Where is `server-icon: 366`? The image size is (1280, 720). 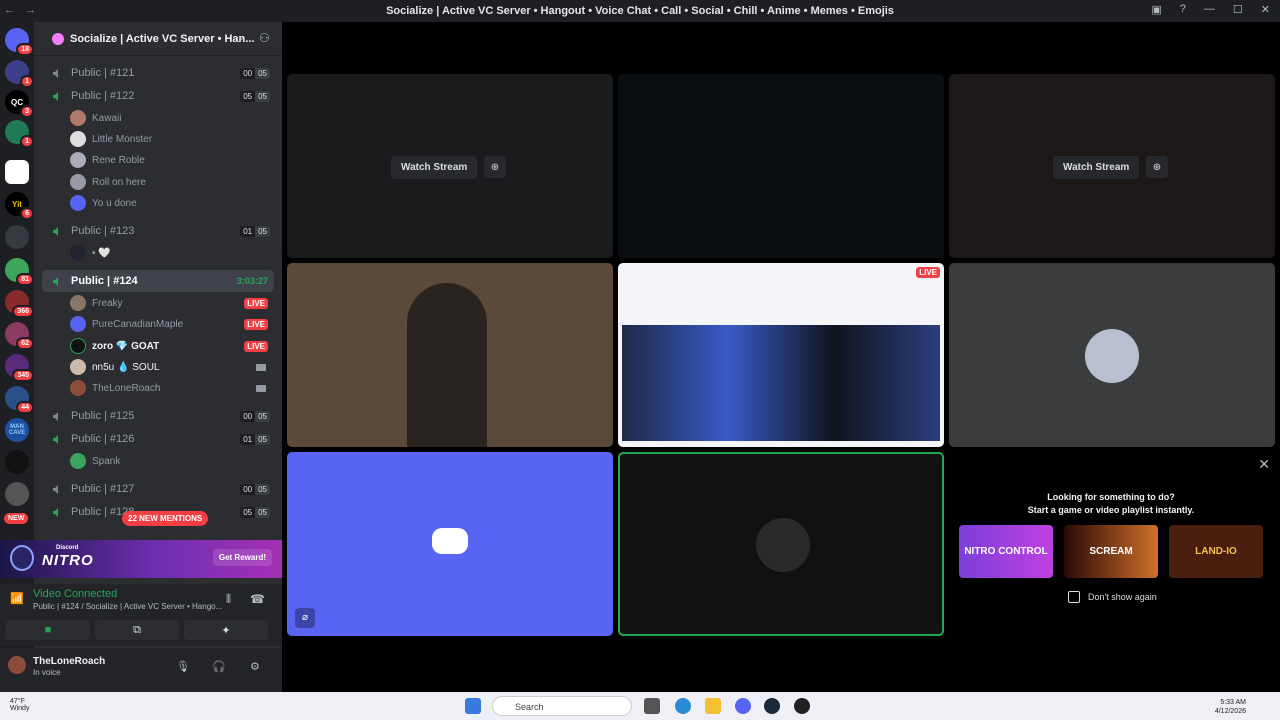
server-icon: 366 is located at coordinates (19, 304).